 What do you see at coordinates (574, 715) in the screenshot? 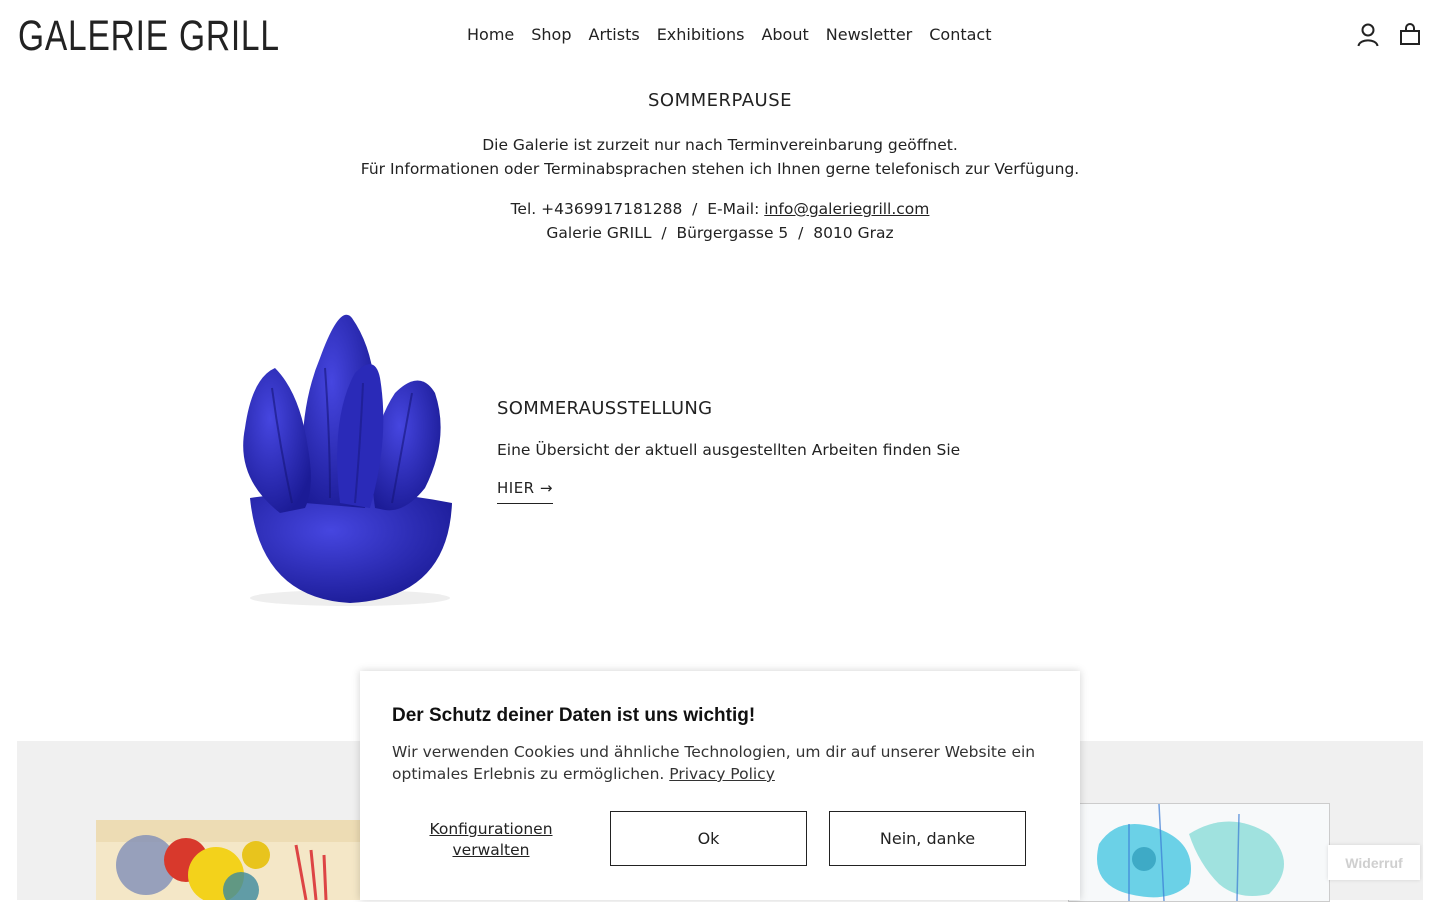
I see `cookie-title: Der Schutz deiner Daten ist uns wichtig!` at bounding box center [574, 715].